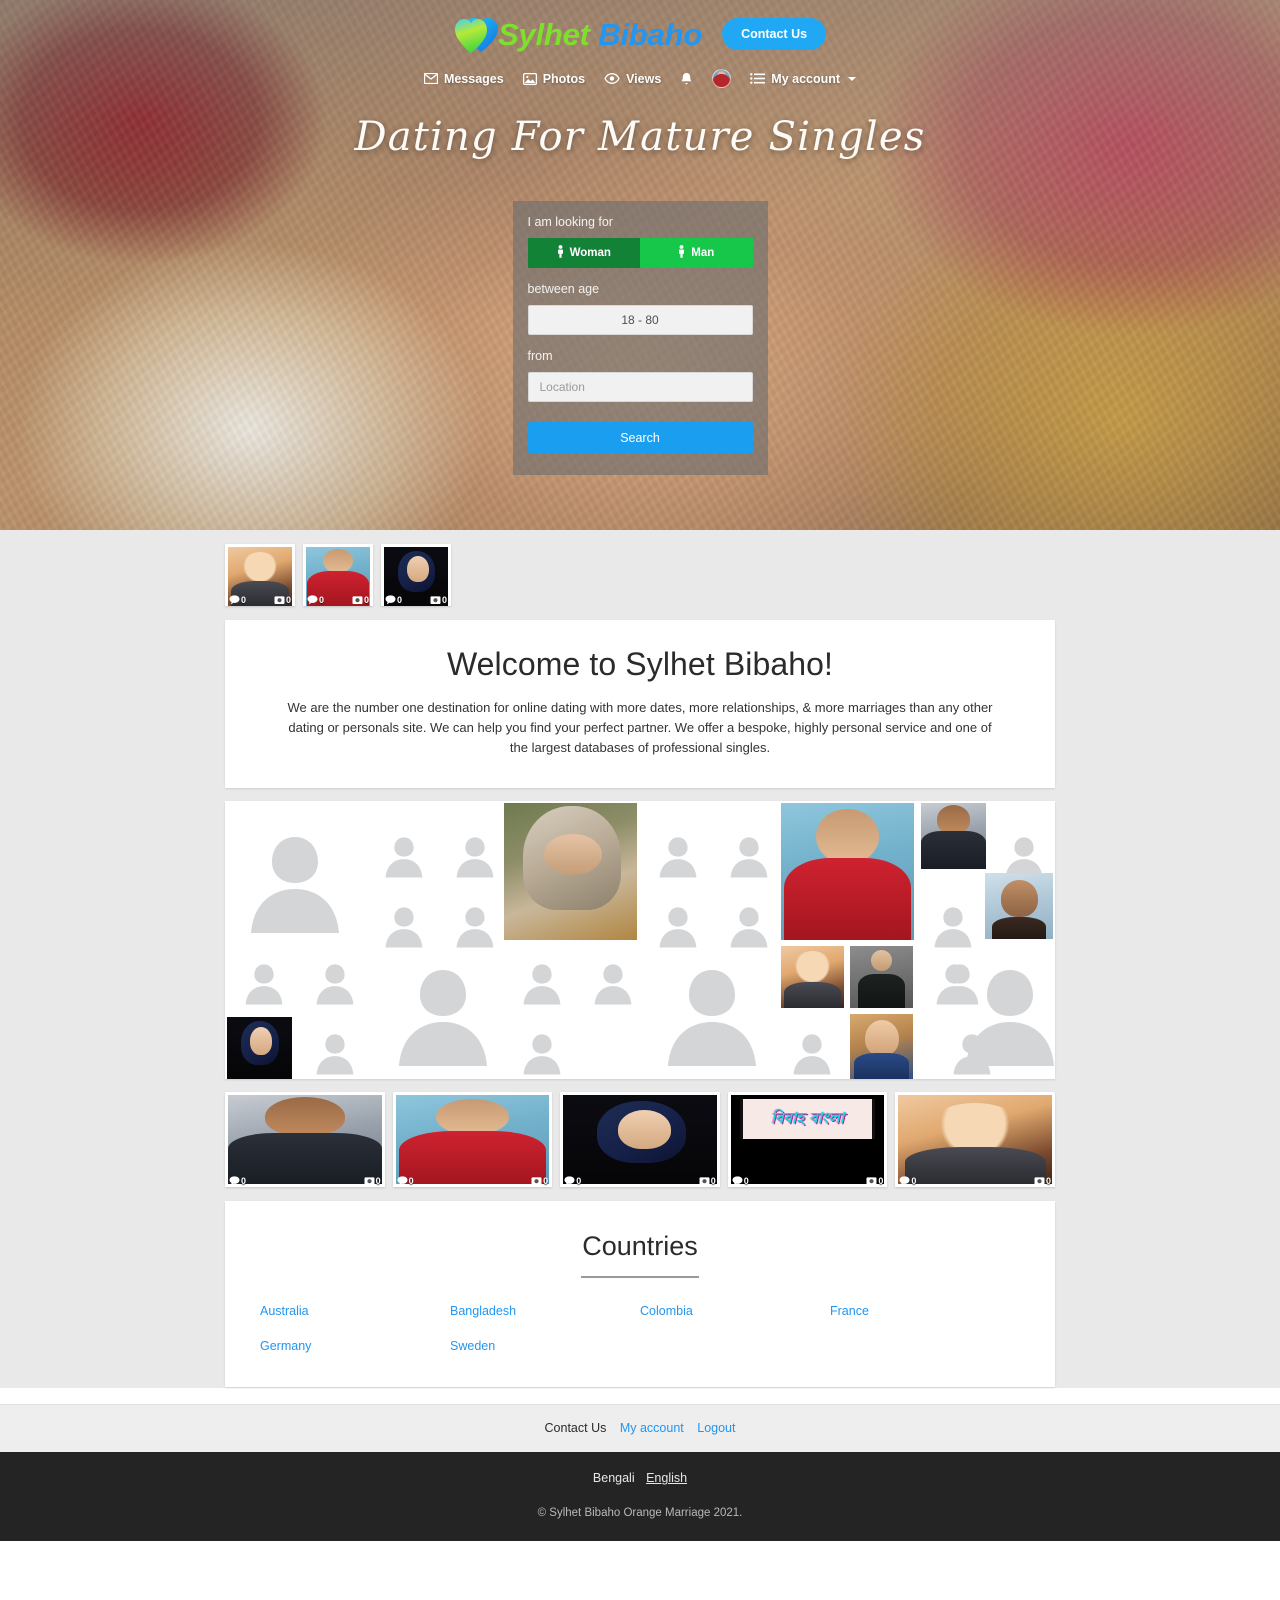 This screenshot has height=1600, width=1280. What do you see at coordinates (640, 137) in the screenshot?
I see `hero-title: Dating For Mature Singles` at bounding box center [640, 137].